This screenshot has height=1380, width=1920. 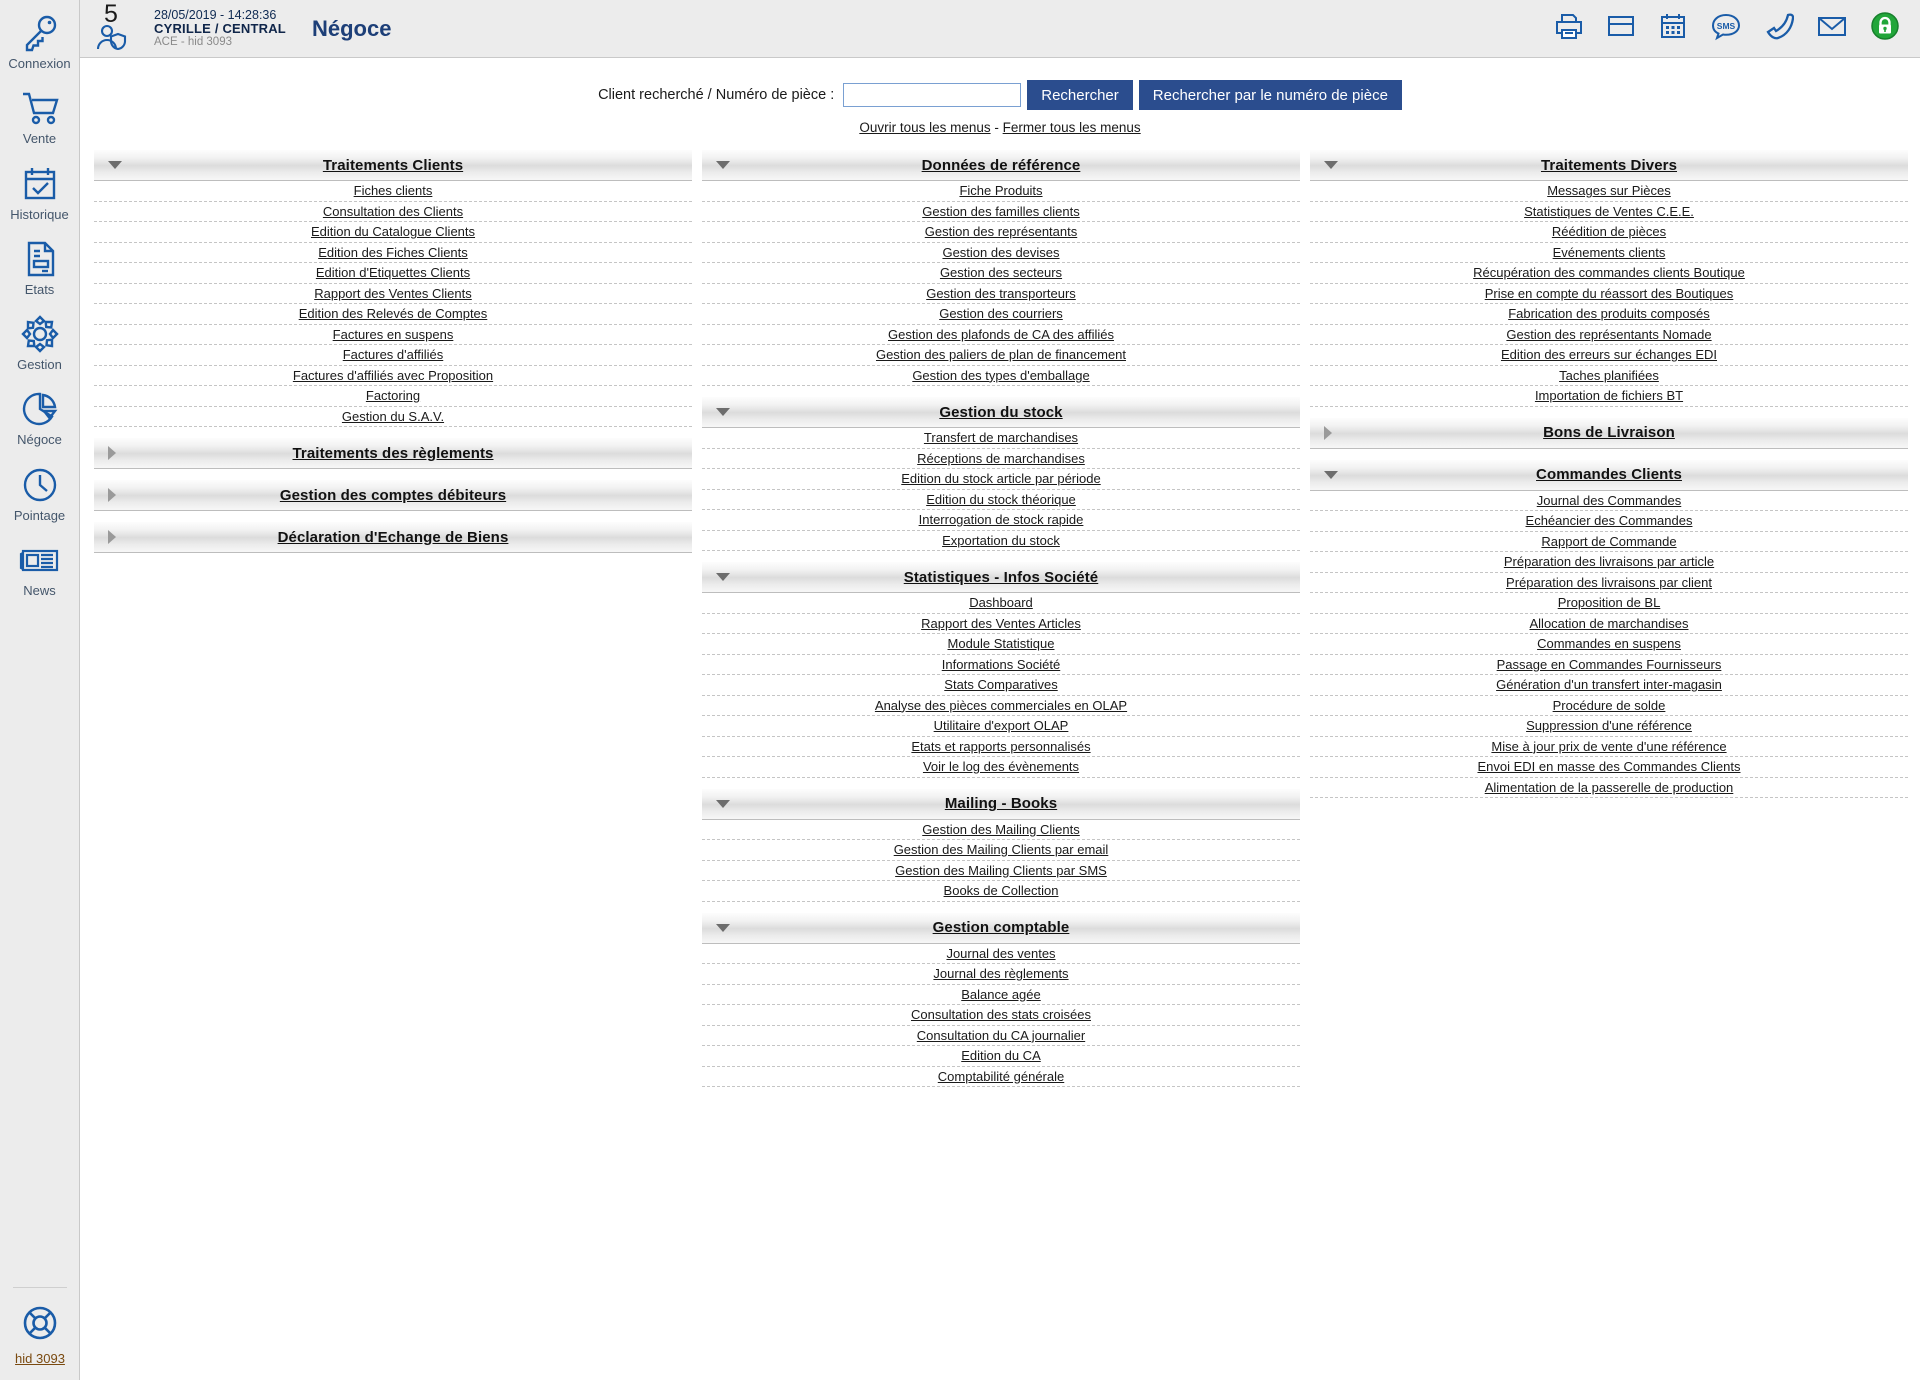 I want to click on menu-item-link: Rapport des Ventes Clients, so click(x=393, y=293).